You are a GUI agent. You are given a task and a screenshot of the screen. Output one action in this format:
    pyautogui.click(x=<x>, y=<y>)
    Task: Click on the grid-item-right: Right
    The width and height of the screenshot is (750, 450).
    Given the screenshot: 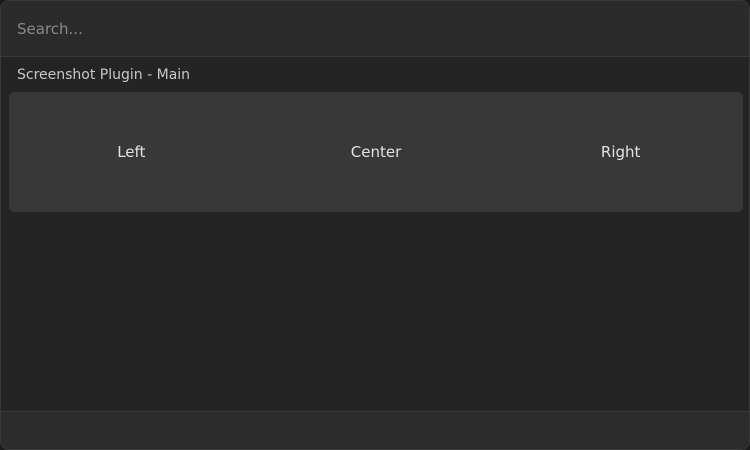 What is the action you would take?
    pyautogui.click(x=620, y=152)
    